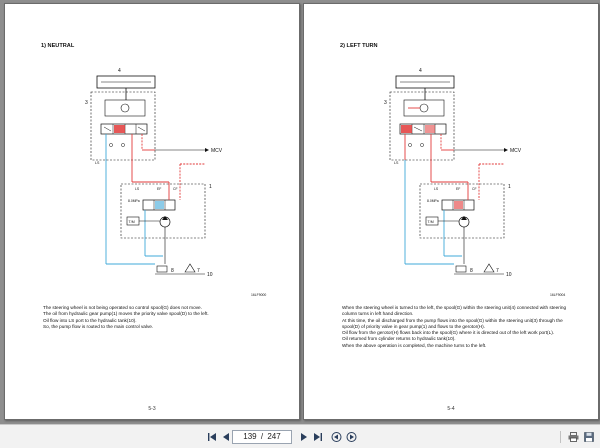 This screenshot has height=448, width=600. Describe the element at coordinates (336, 437) in the screenshot. I see `back-icon` at that location.